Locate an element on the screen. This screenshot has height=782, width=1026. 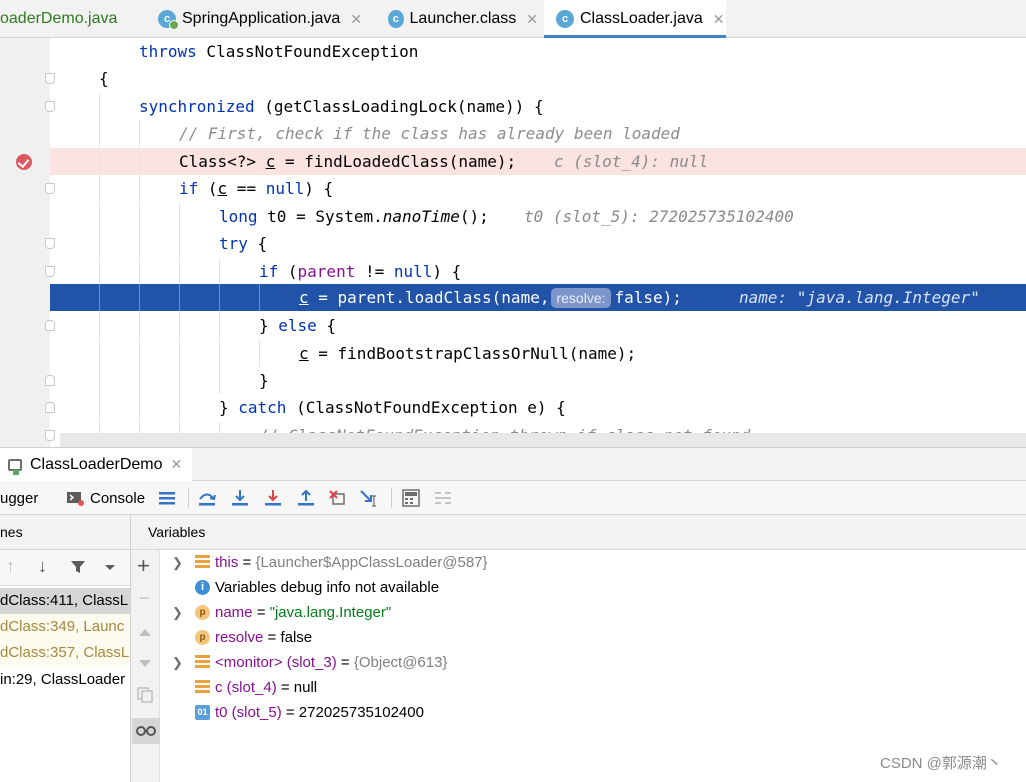
variable-name: name is located at coordinates (234, 612).